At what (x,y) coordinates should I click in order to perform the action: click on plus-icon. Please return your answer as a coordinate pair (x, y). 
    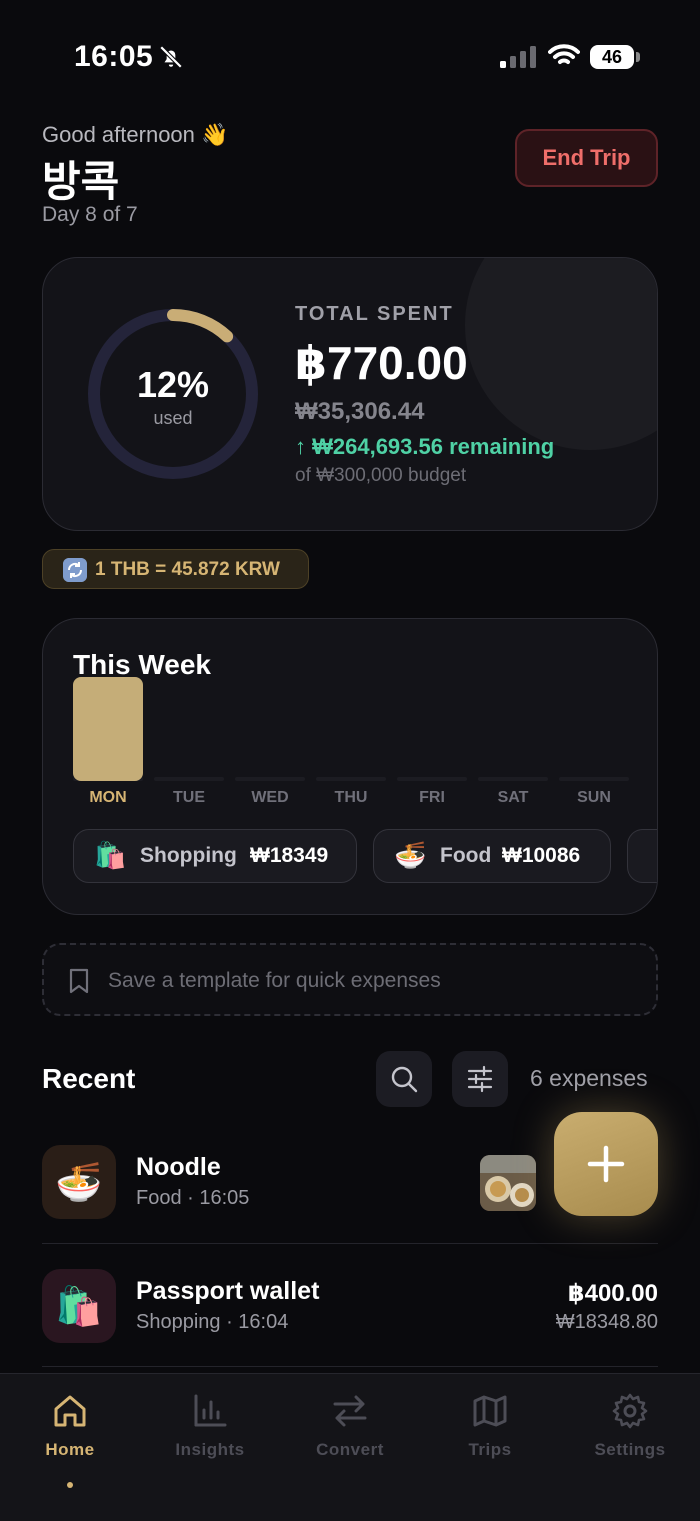
    Looking at the image, I should click on (606, 1164).